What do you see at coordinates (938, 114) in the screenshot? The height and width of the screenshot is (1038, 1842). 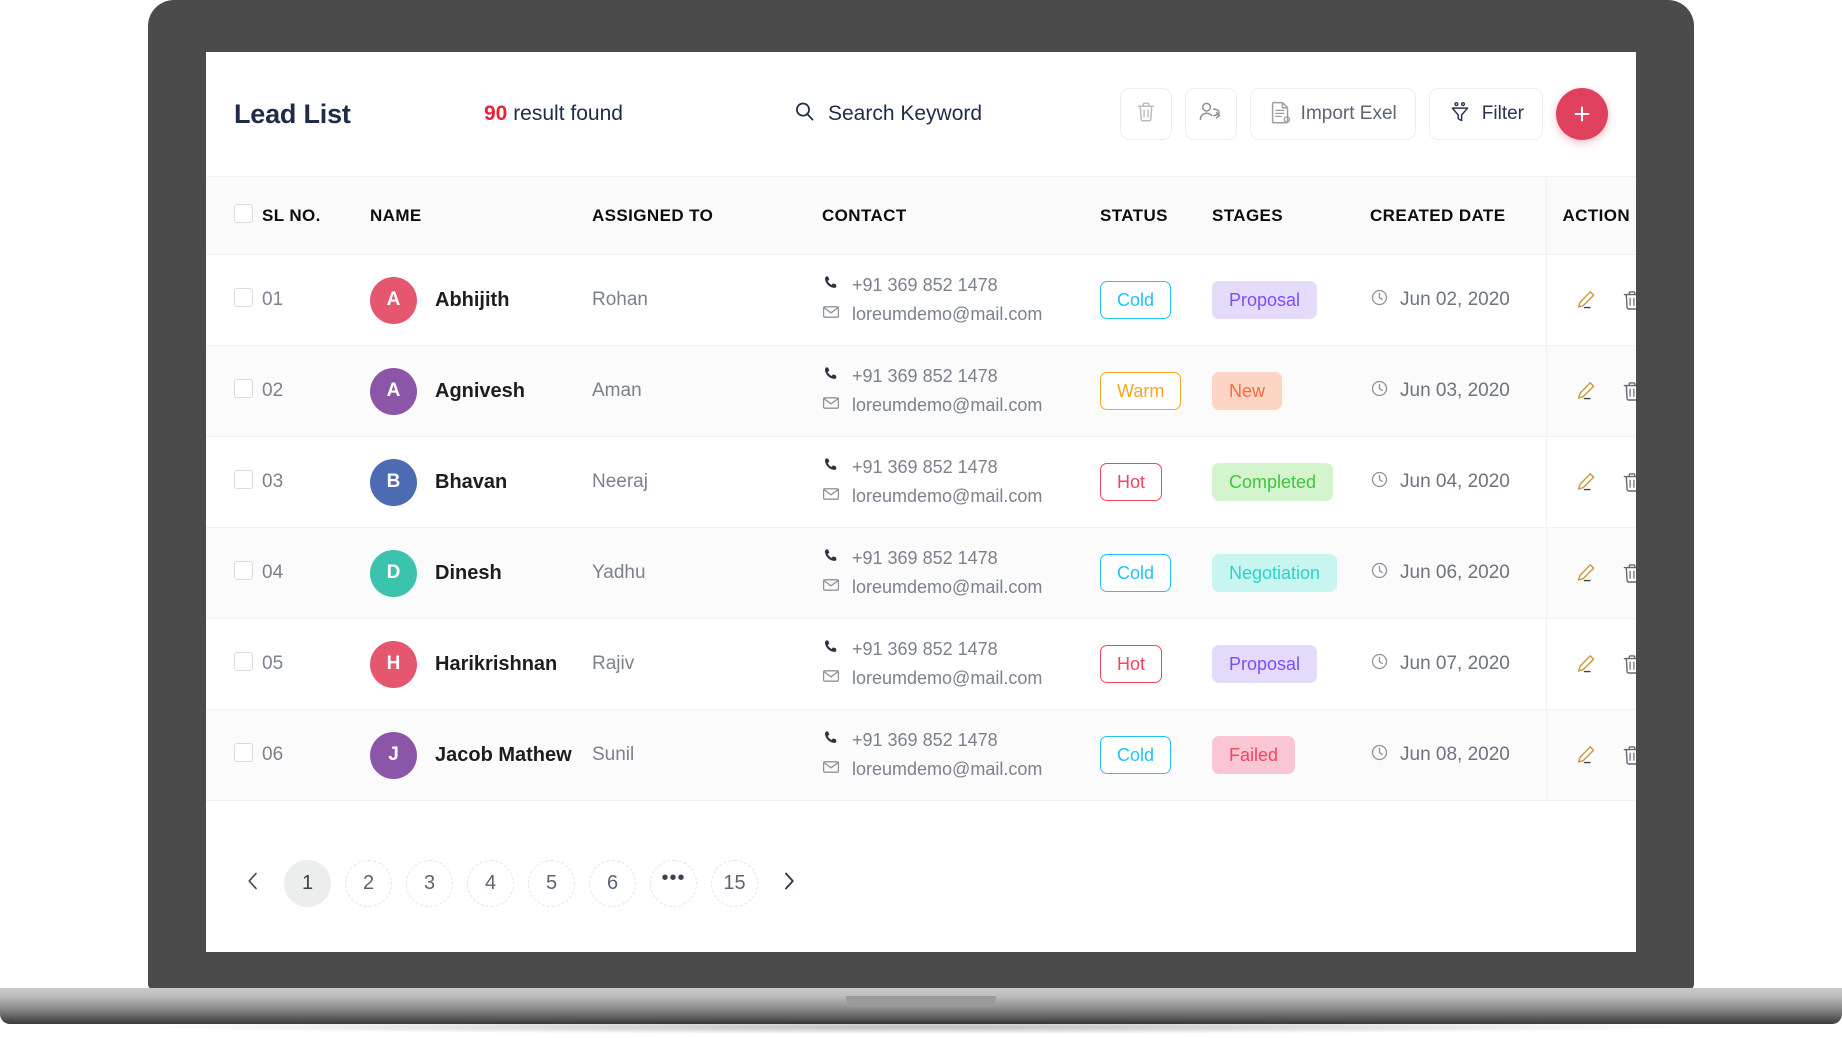 I see `search-input` at bounding box center [938, 114].